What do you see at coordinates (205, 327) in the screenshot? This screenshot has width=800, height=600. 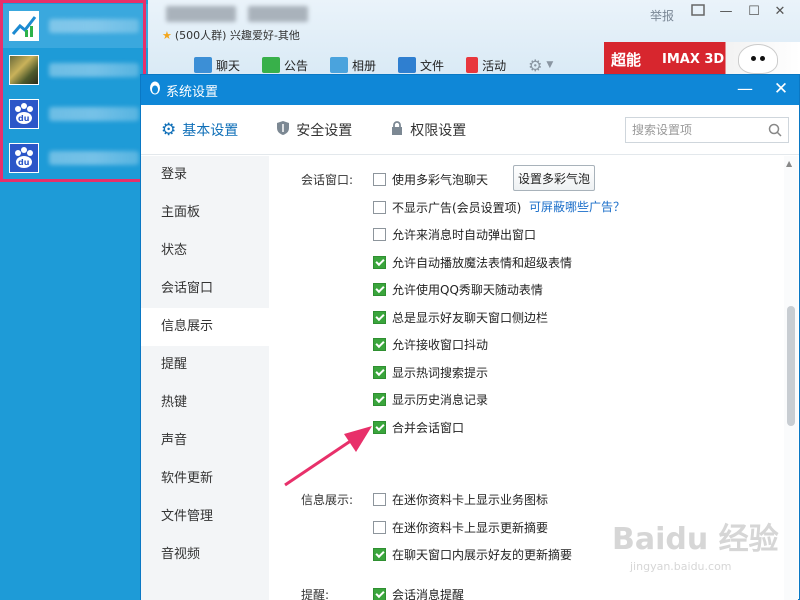 I see `nav-item-info-display: 信息展示` at bounding box center [205, 327].